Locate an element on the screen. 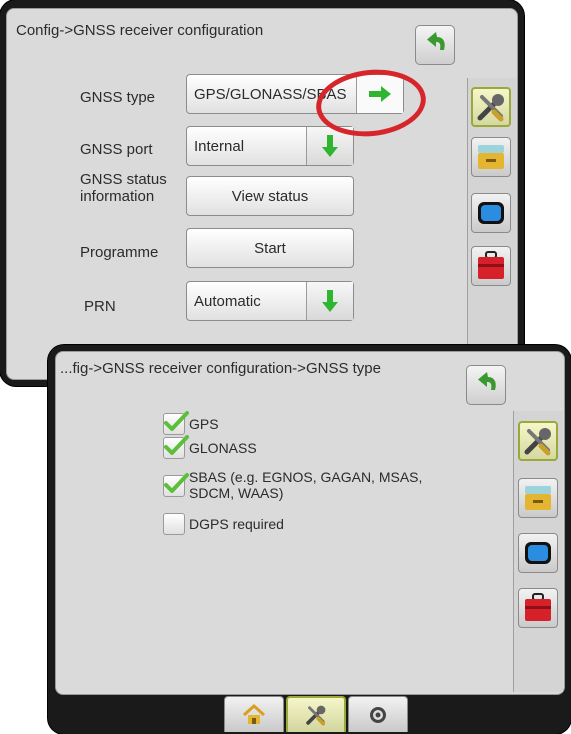 The width and height of the screenshot is (571, 734). bottom-tab-bar is located at coordinates (323, 714).